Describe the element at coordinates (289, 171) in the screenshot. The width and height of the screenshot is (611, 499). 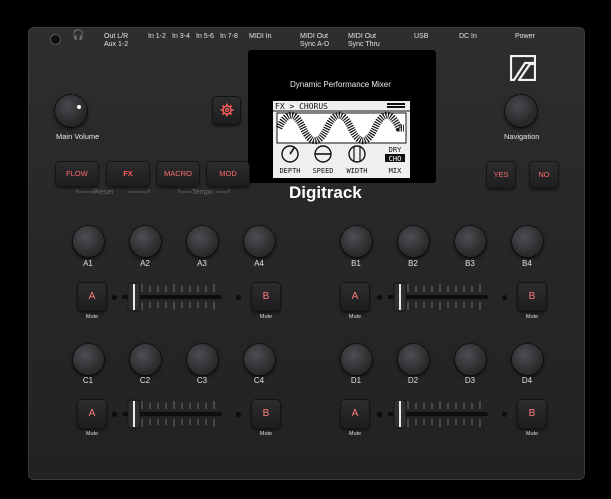
I see `param-depth-label: DEPTH` at that location.